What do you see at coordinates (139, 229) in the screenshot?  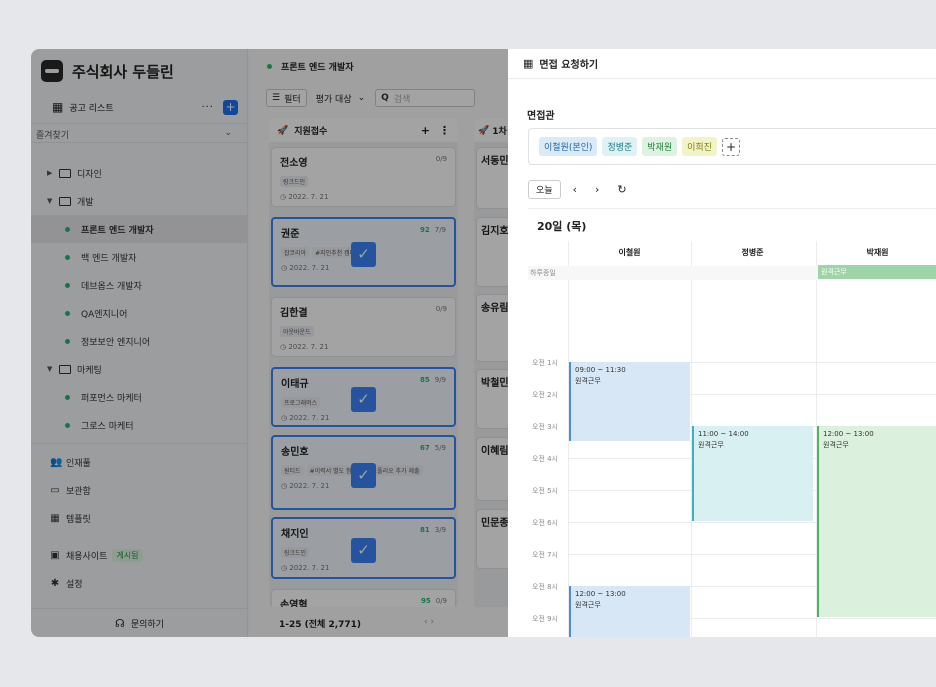 I see `job-item: 프론트 엔드 개발자` at bounding box center [139, 229].